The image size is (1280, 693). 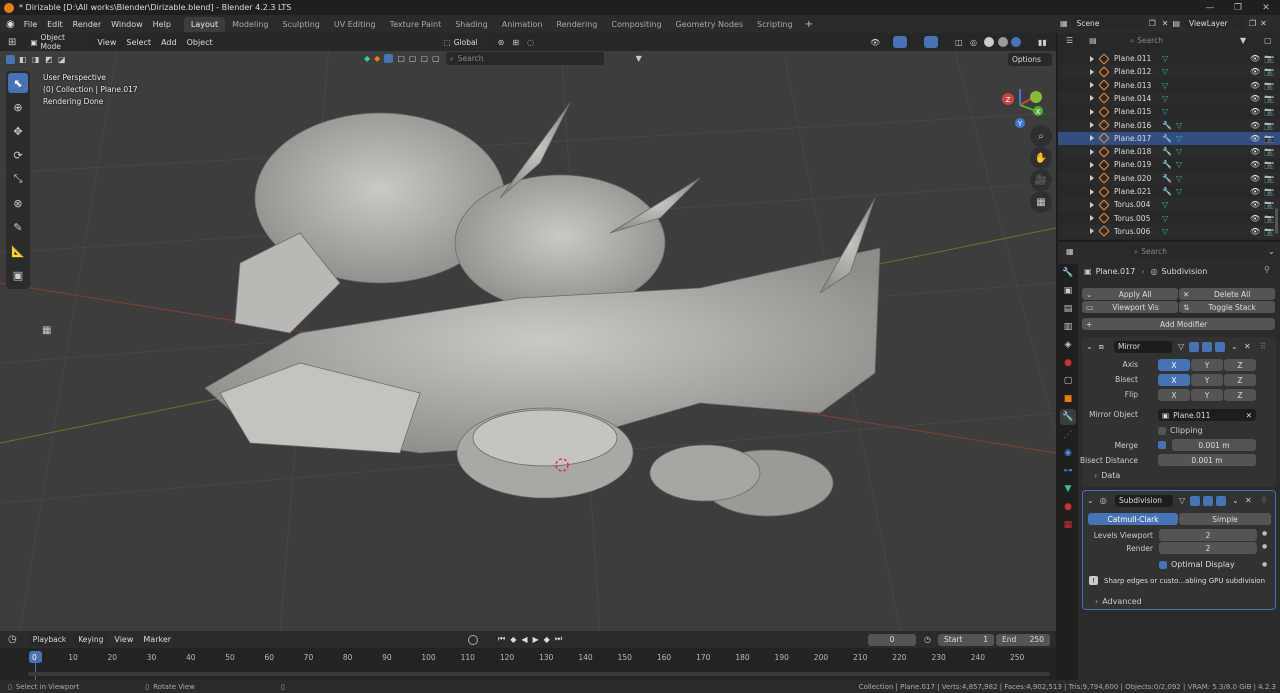 What do you see at coordinates (1169, 58) in the screenshot?
I see `outliner-row: Plane.011 ▽ 👁 📷` at bounding box center [1169, 58].